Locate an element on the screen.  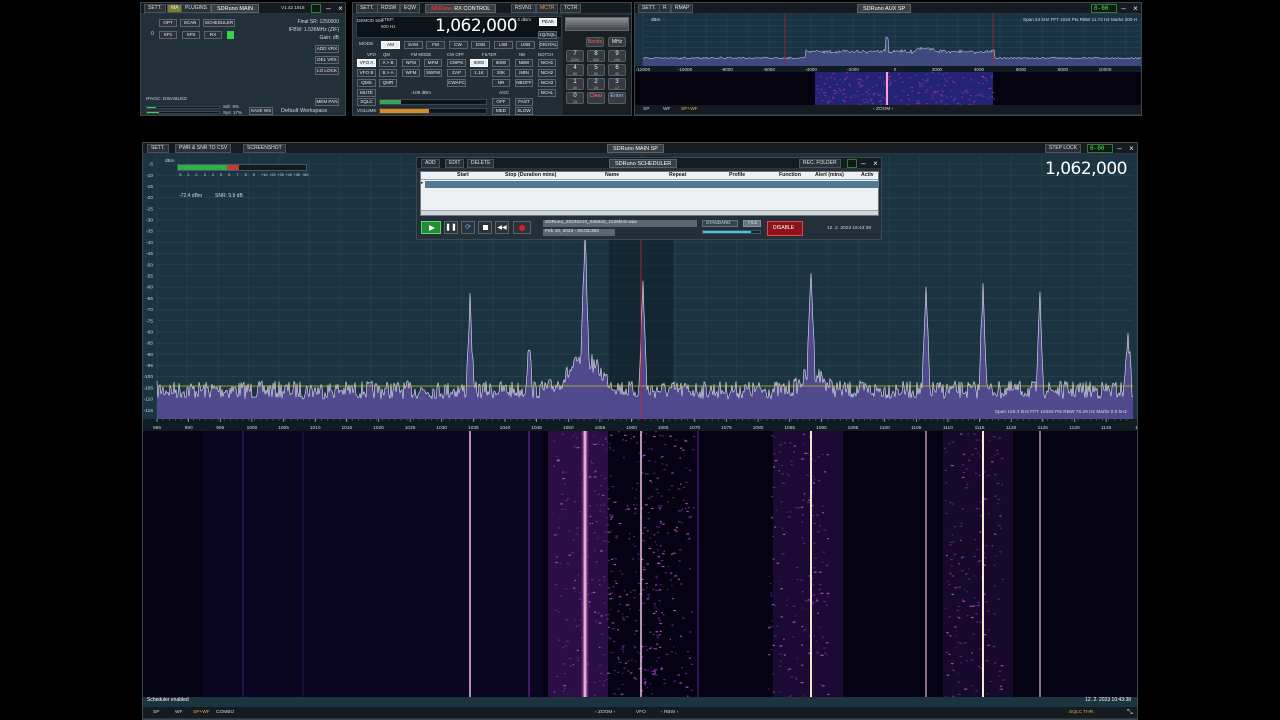
vfo-b-button: VFO B is located at coordinates (366, 73).